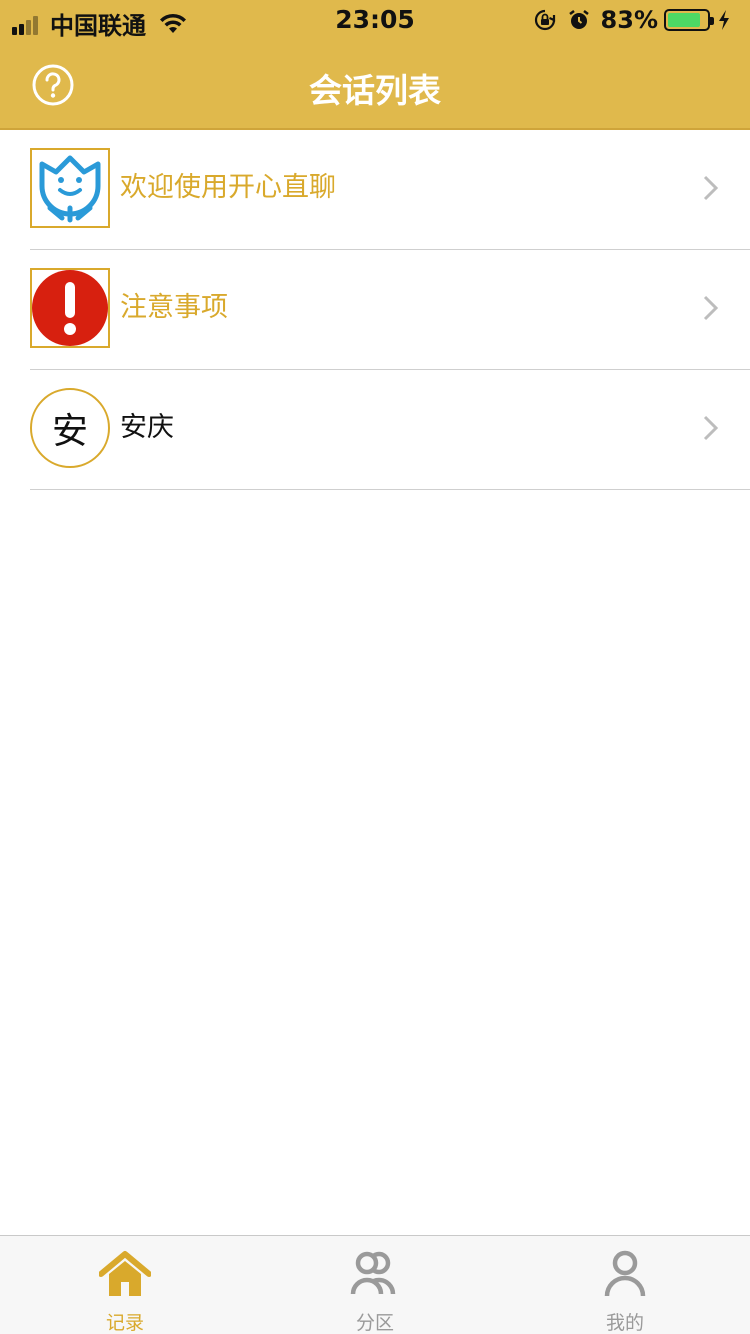 This screenshot has height=1334, width=750. I want to click on battery-fill, so click(684, 20).